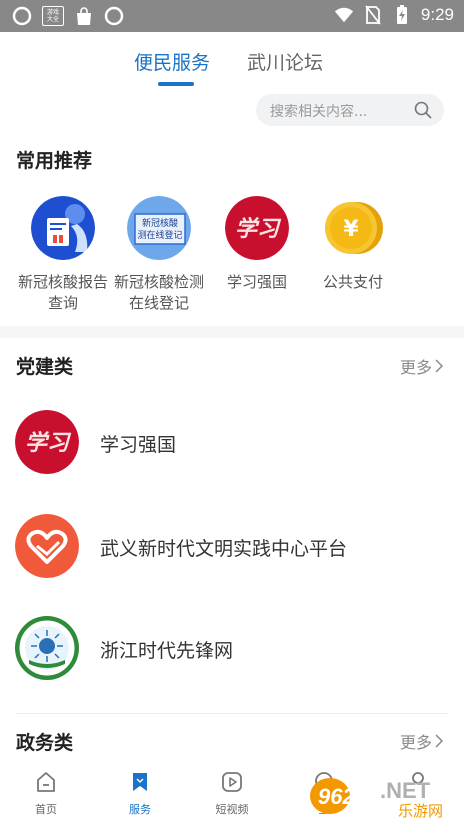 This screenshot has width=464, height=824. I want to click on wifi-icon, so click(344, 15).